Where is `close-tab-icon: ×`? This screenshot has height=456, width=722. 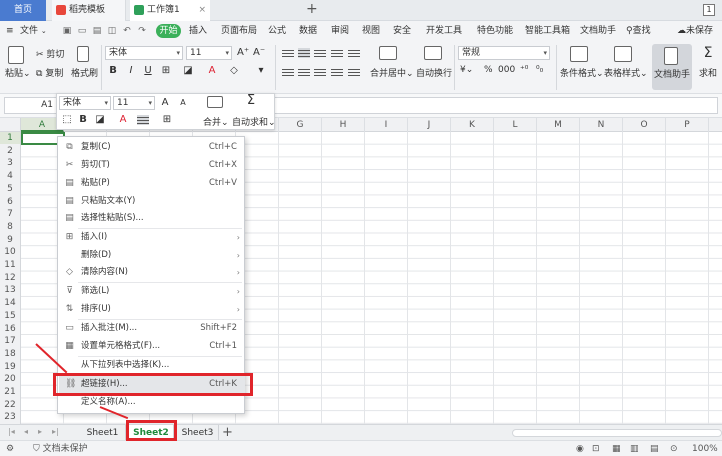 close-tab-icon: × is located at coordinates (202, 10).